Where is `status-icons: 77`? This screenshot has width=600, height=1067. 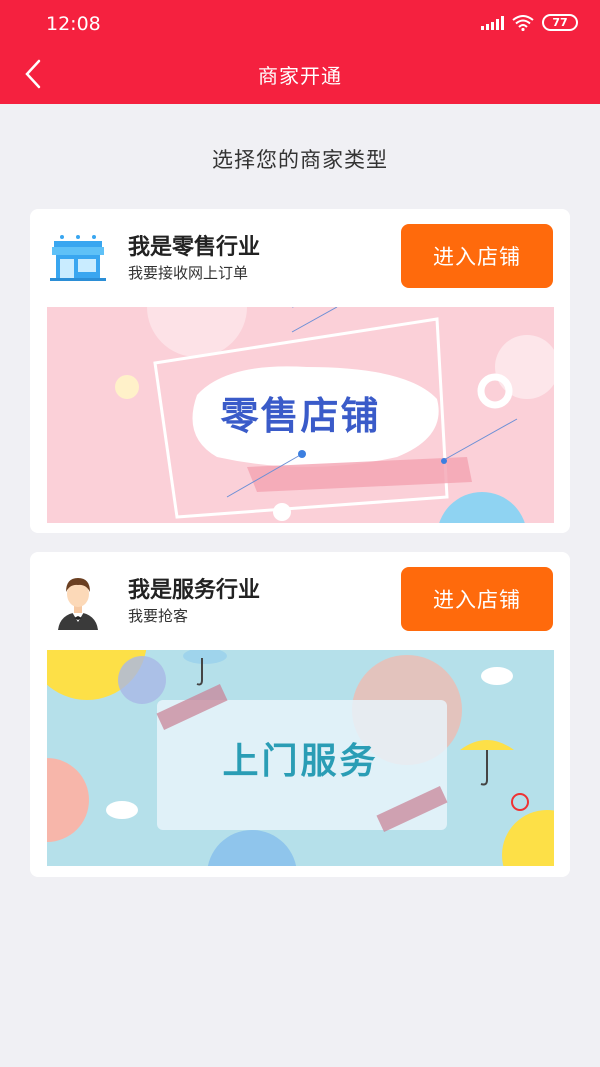
status-icons: 77 is located at coordinates (529, 22).